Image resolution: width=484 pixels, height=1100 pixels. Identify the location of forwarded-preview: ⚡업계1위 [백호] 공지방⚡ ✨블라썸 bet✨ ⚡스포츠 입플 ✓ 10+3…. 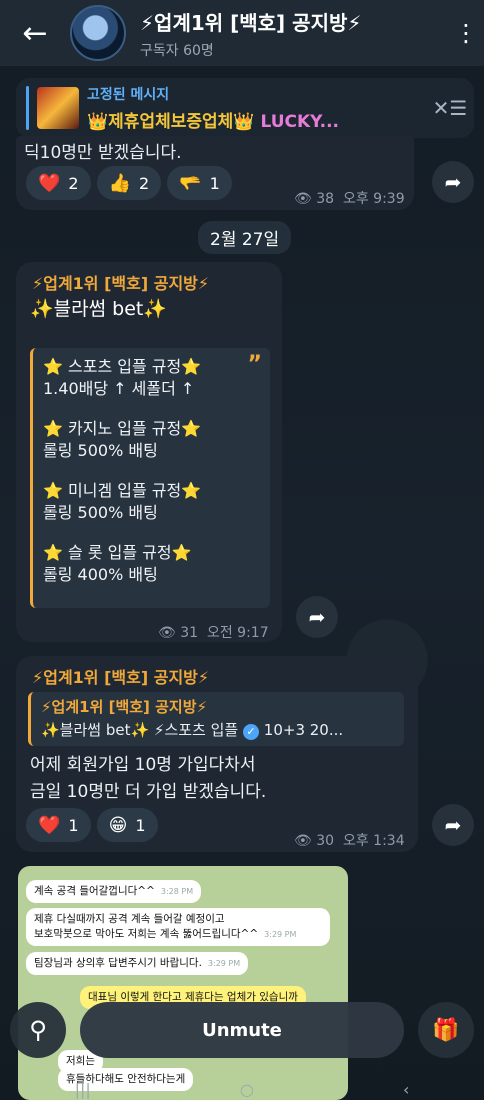
(216, 719).